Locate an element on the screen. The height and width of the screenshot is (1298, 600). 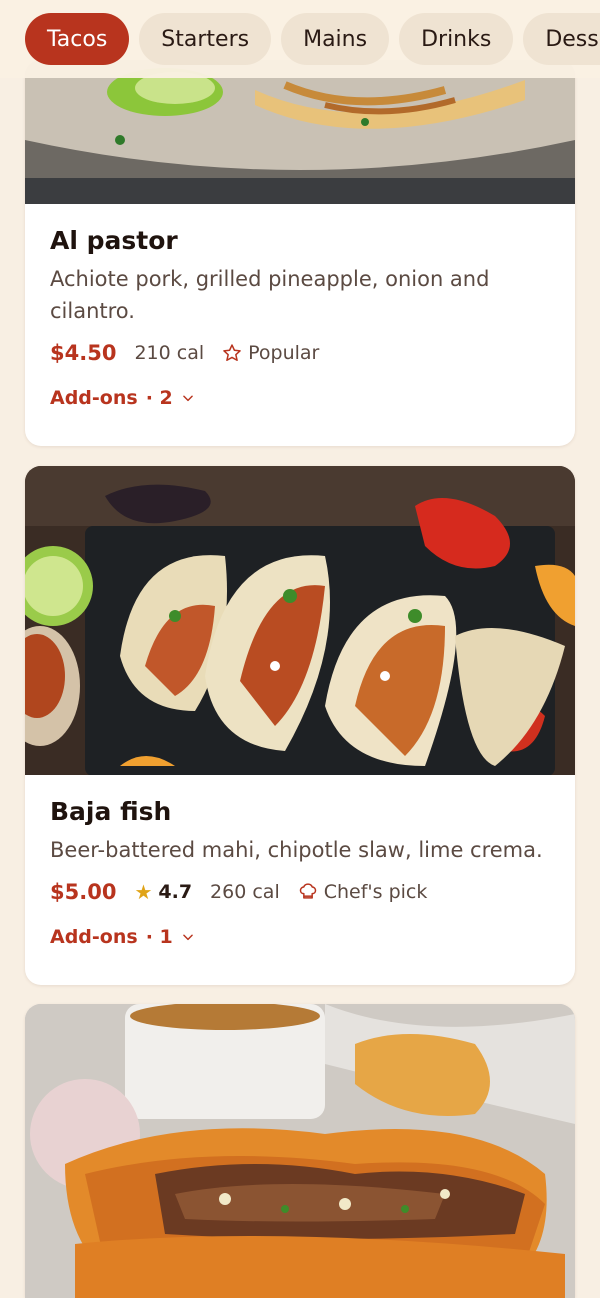
addons-count: · 1 is located at coordinates (159, 937).